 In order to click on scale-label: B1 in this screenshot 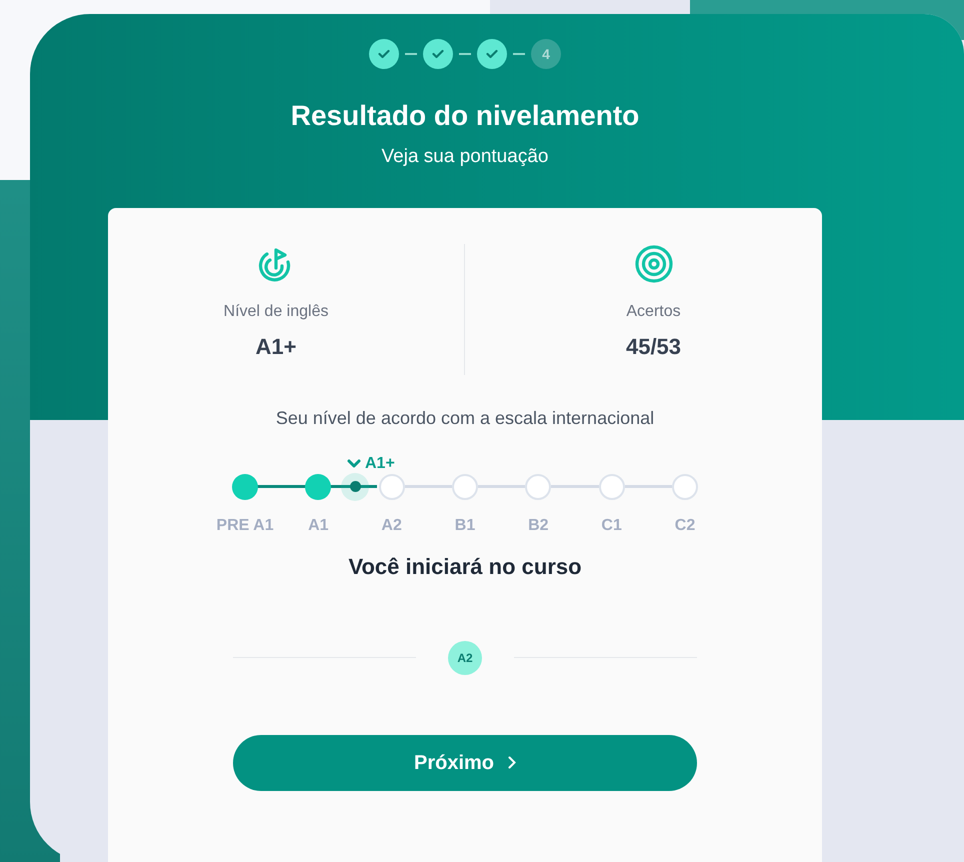, I will do `click(465, 526)`.